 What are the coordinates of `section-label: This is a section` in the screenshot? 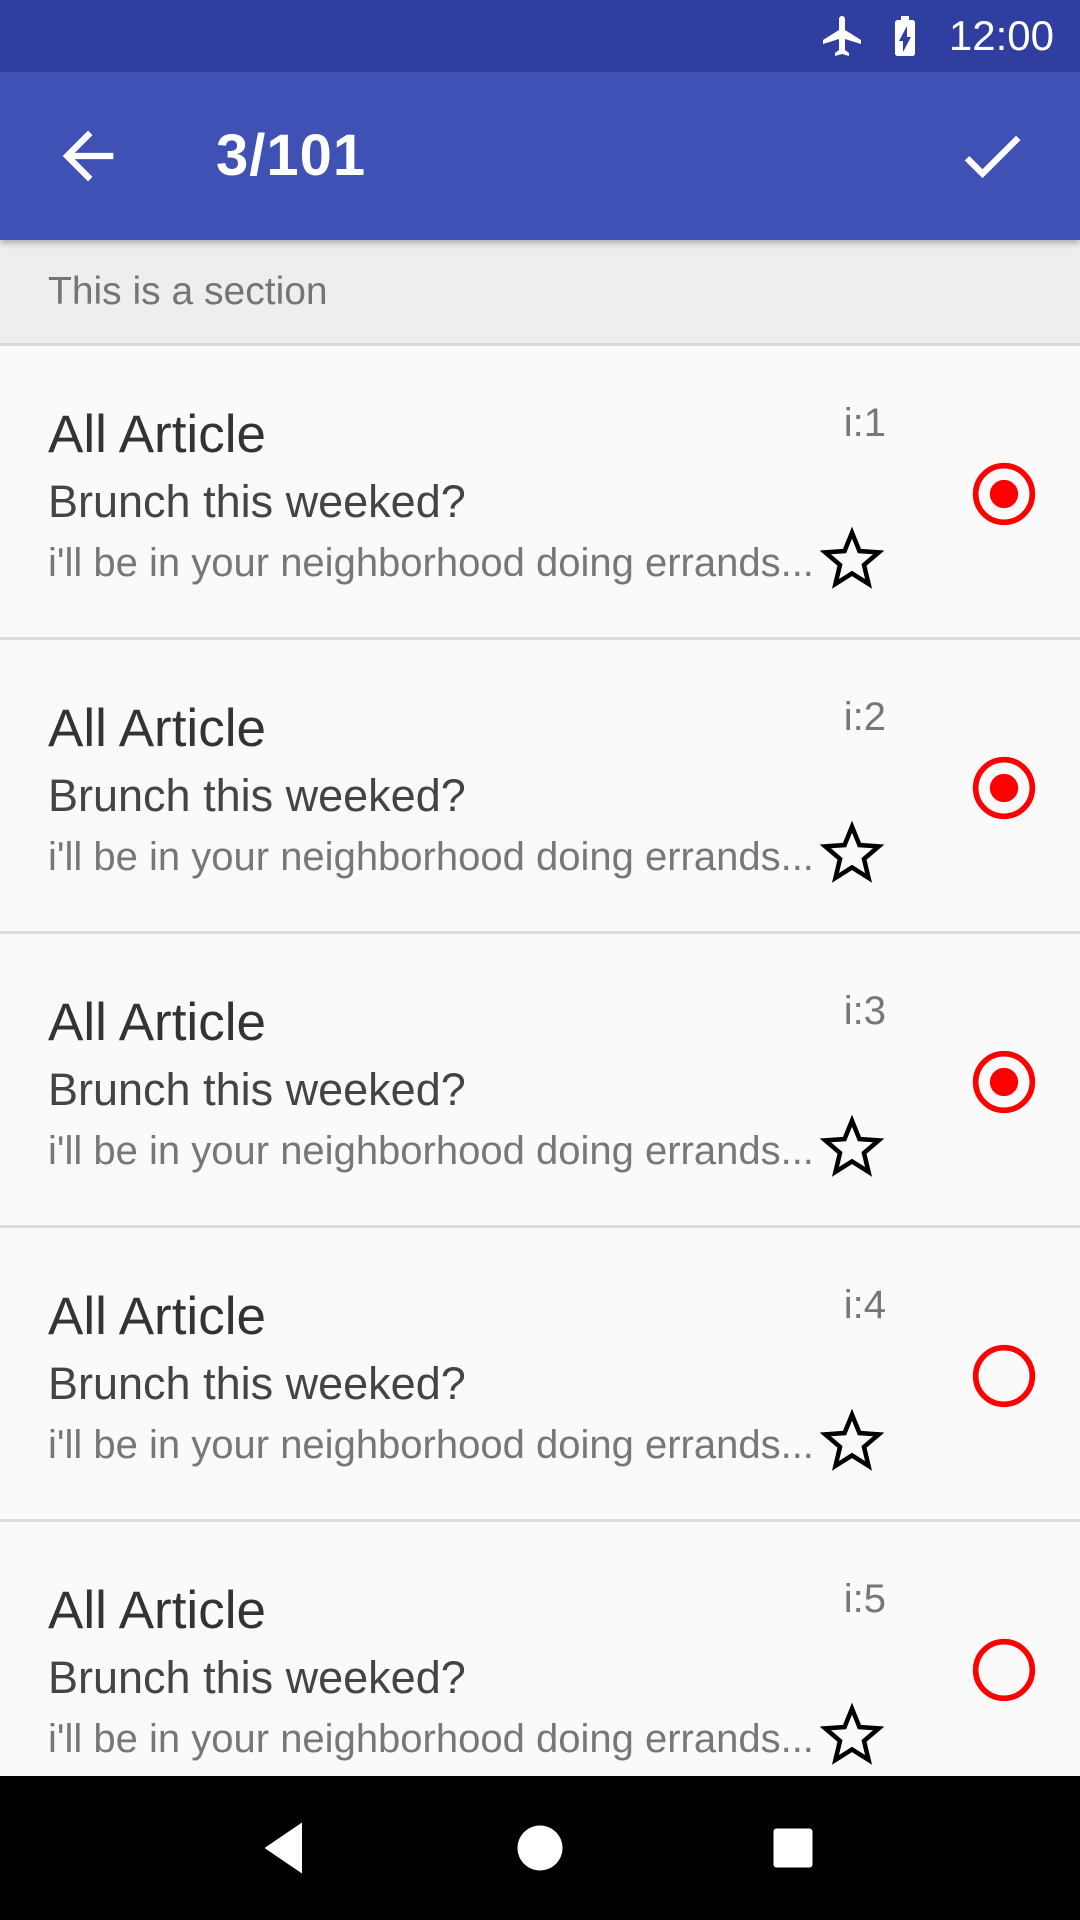 It's located at (188, 291).